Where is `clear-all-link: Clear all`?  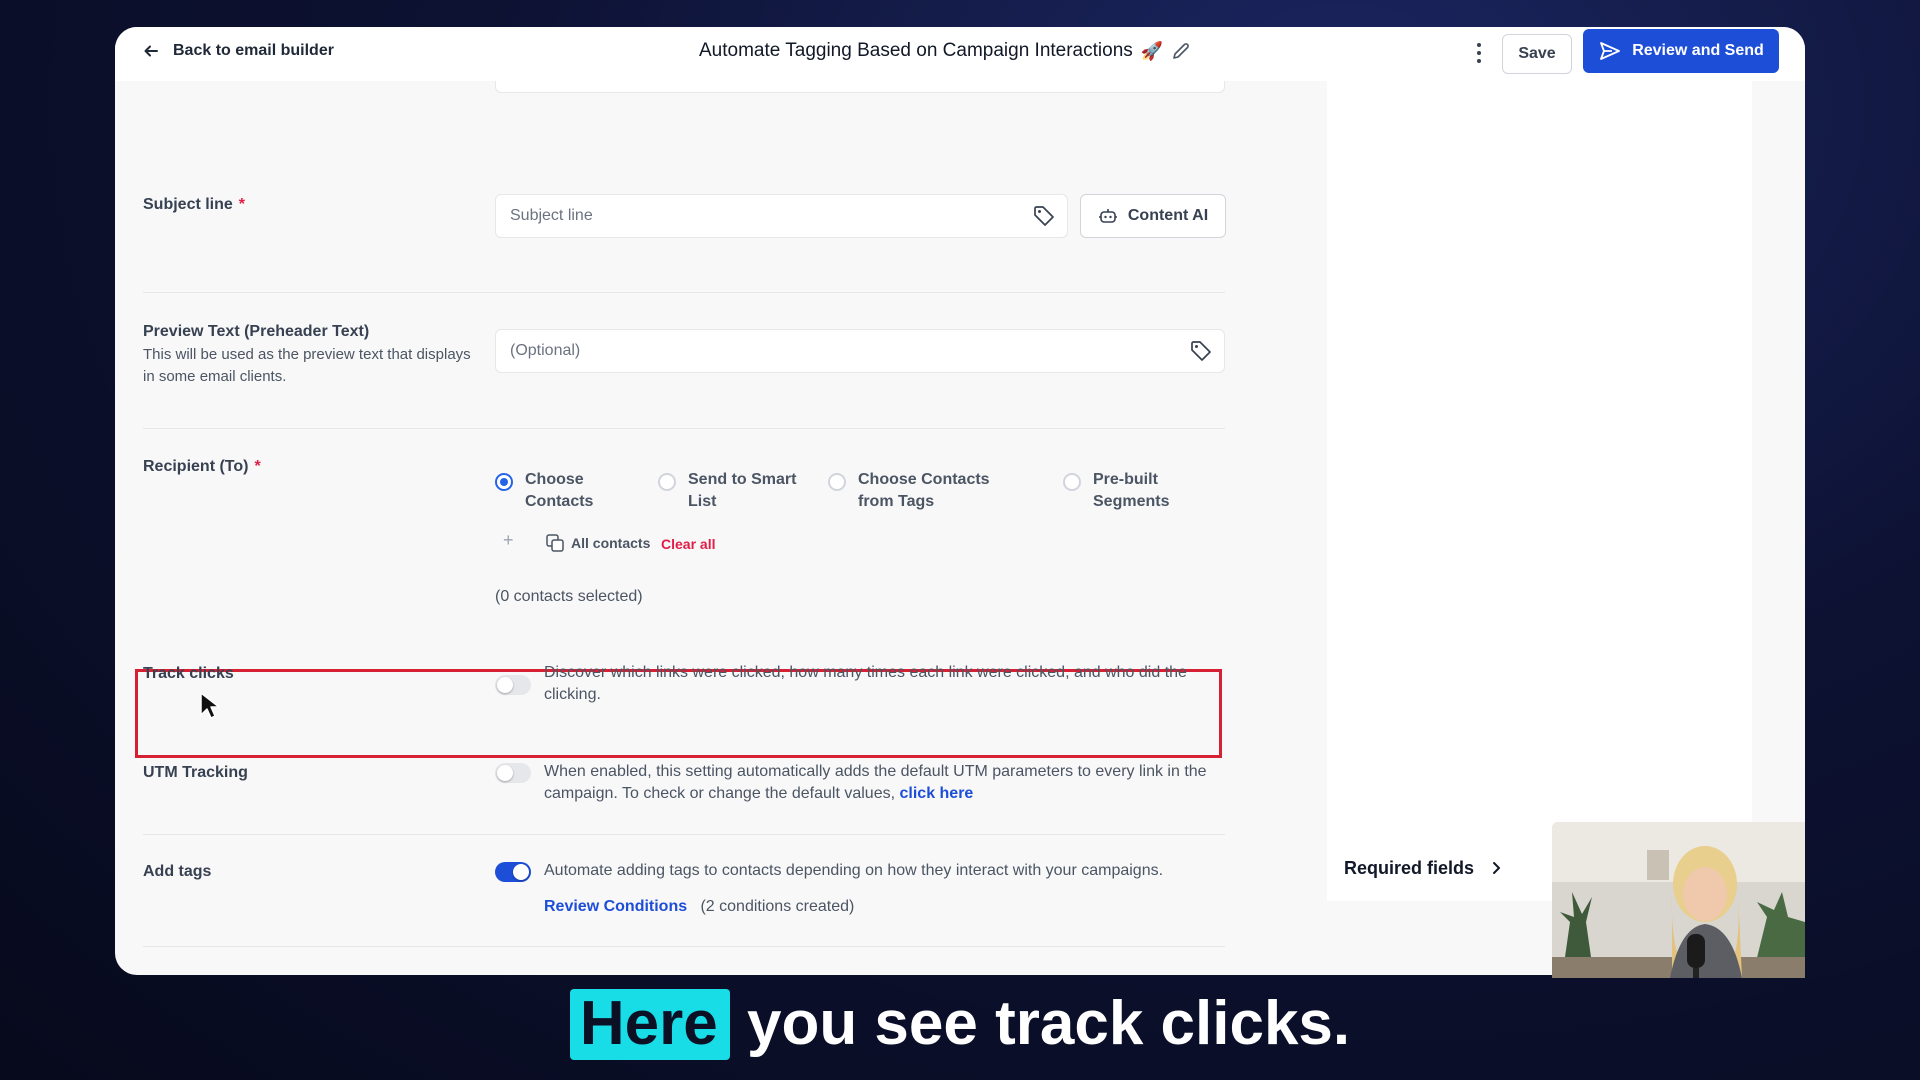 clear-all-link: Clear all is located at coordinates (688, 544).